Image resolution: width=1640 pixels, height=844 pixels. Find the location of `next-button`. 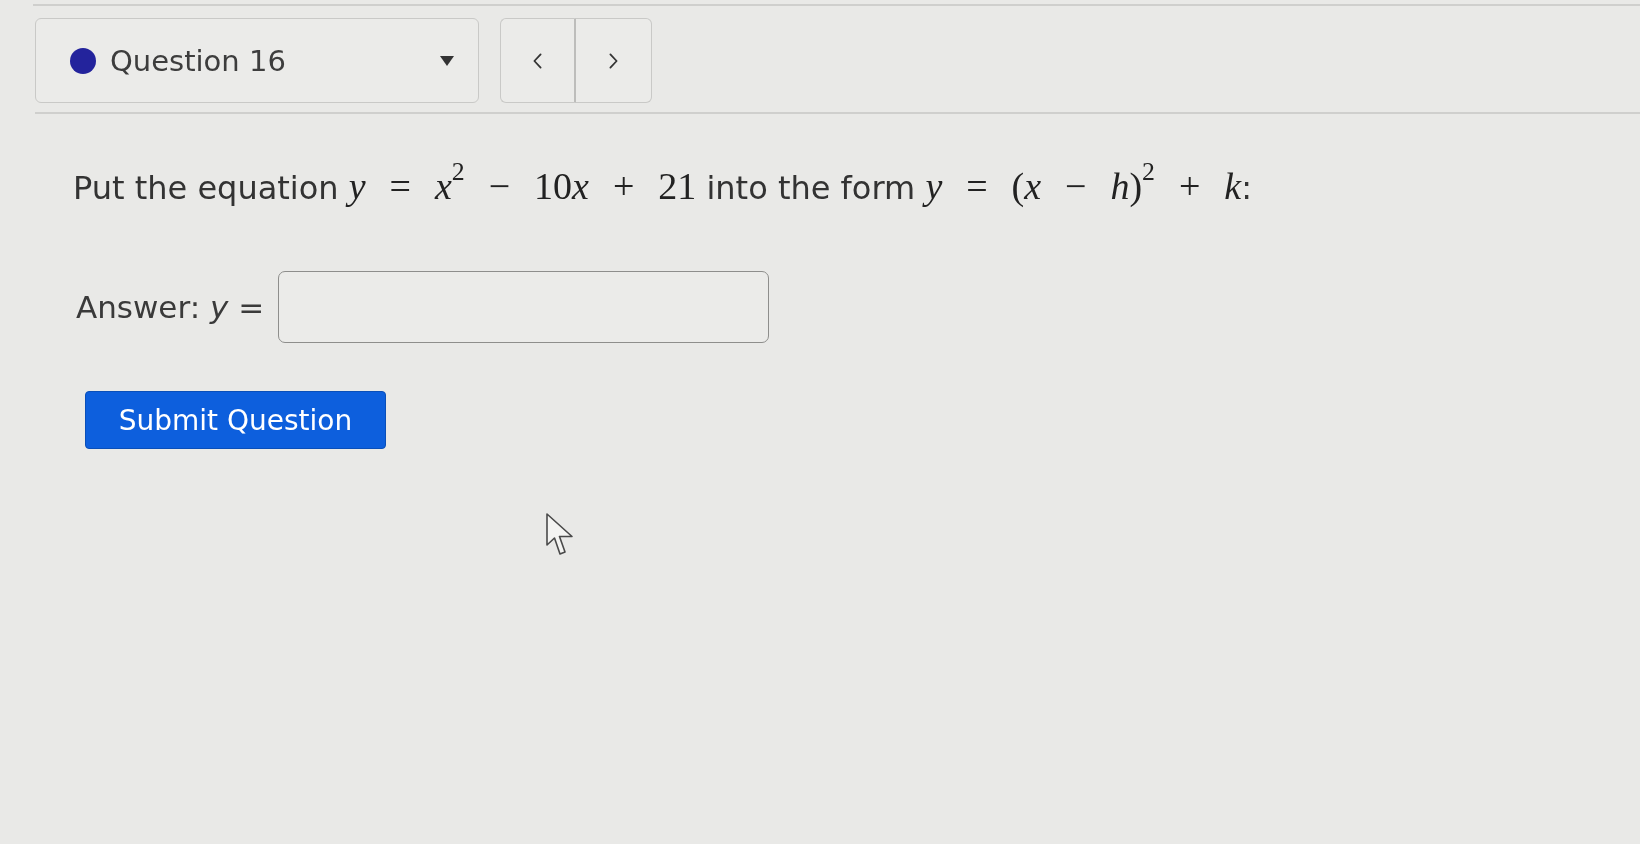

next-button is located at coordinates (614, 60).